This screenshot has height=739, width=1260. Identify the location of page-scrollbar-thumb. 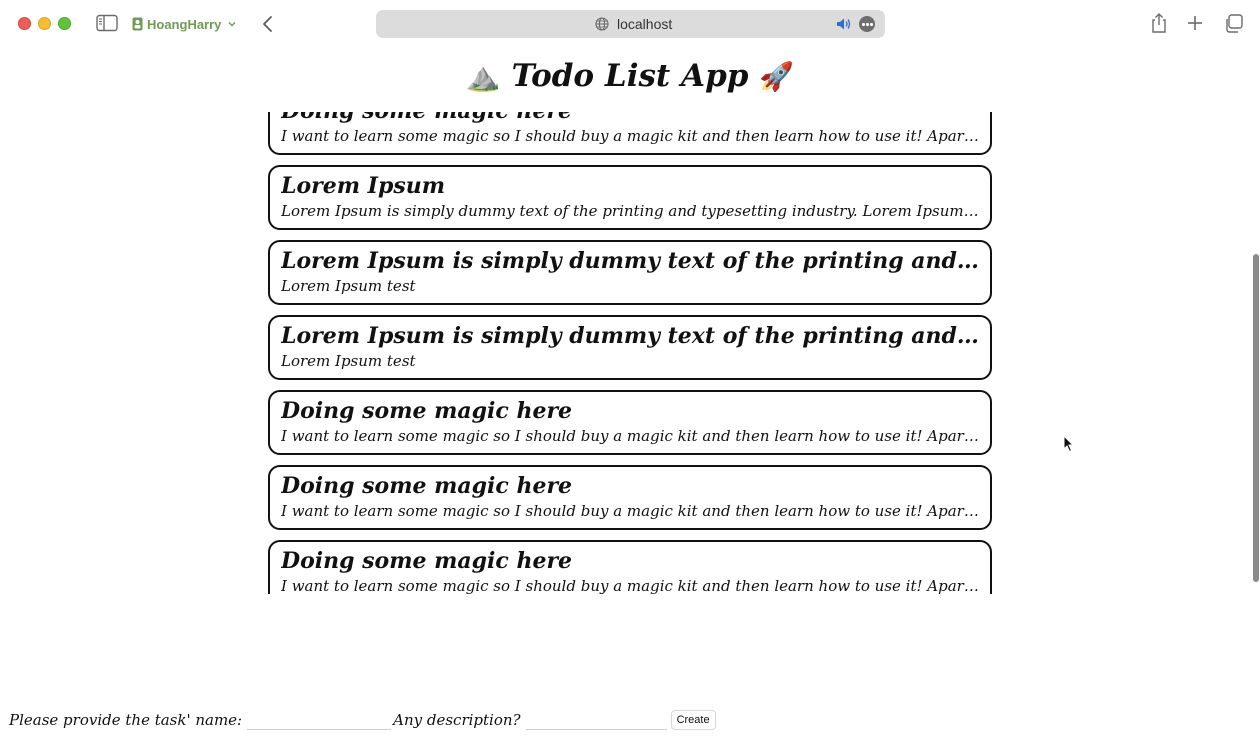
(1256, 418).